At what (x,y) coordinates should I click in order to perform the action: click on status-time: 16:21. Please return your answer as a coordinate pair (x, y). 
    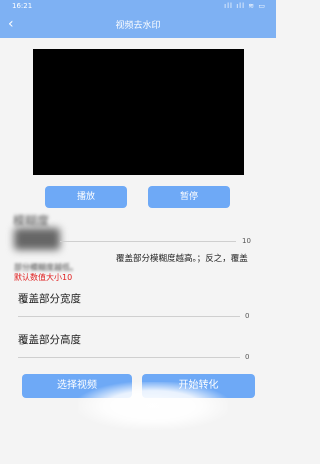
    Looking at the image, I should click on (22, 6).